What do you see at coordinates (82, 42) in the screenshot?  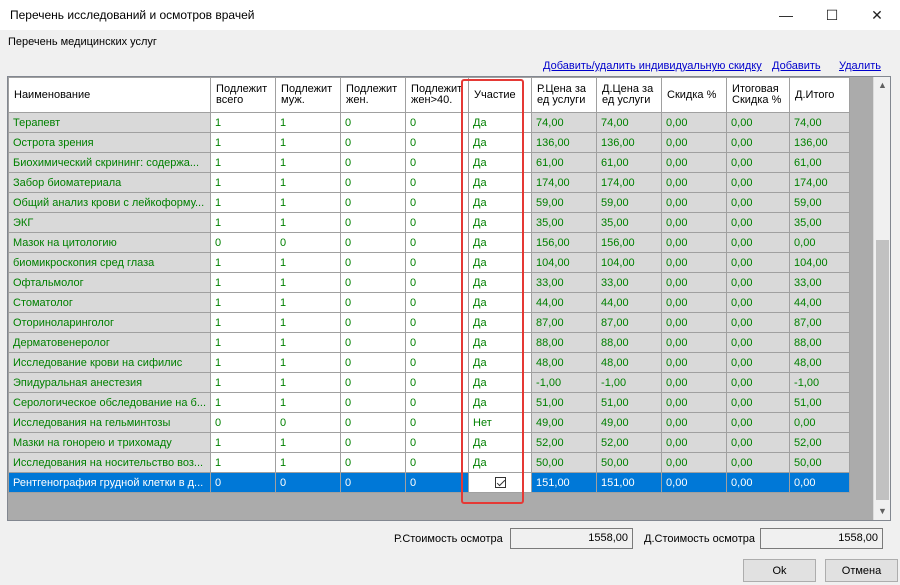 I see `section-title: Перечень медицинских услуг` at bounding box center [82, 42].